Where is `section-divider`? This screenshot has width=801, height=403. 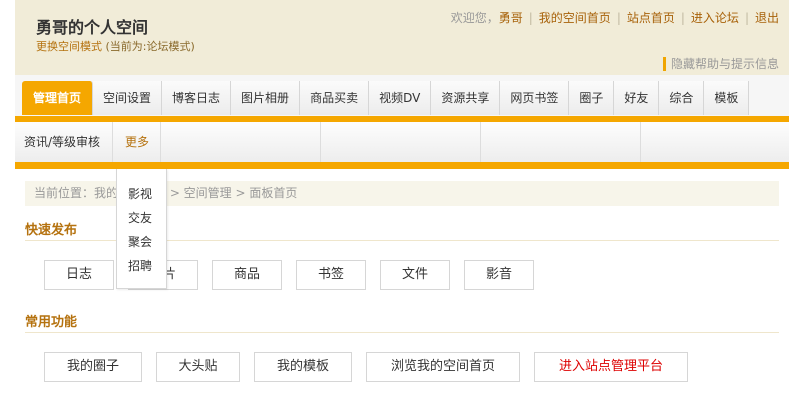
section-divider is located at coordinates (402, 332).